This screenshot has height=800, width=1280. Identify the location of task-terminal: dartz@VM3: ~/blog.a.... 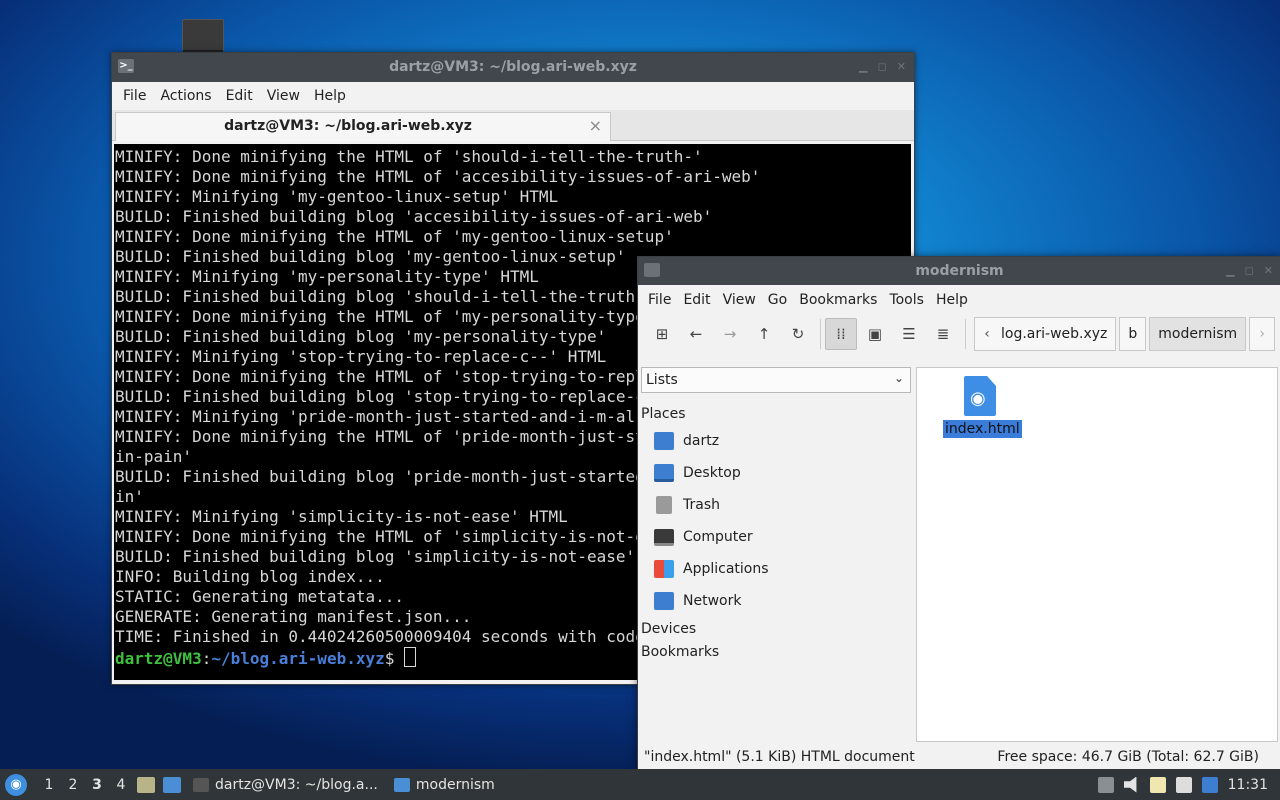
(285, 784).